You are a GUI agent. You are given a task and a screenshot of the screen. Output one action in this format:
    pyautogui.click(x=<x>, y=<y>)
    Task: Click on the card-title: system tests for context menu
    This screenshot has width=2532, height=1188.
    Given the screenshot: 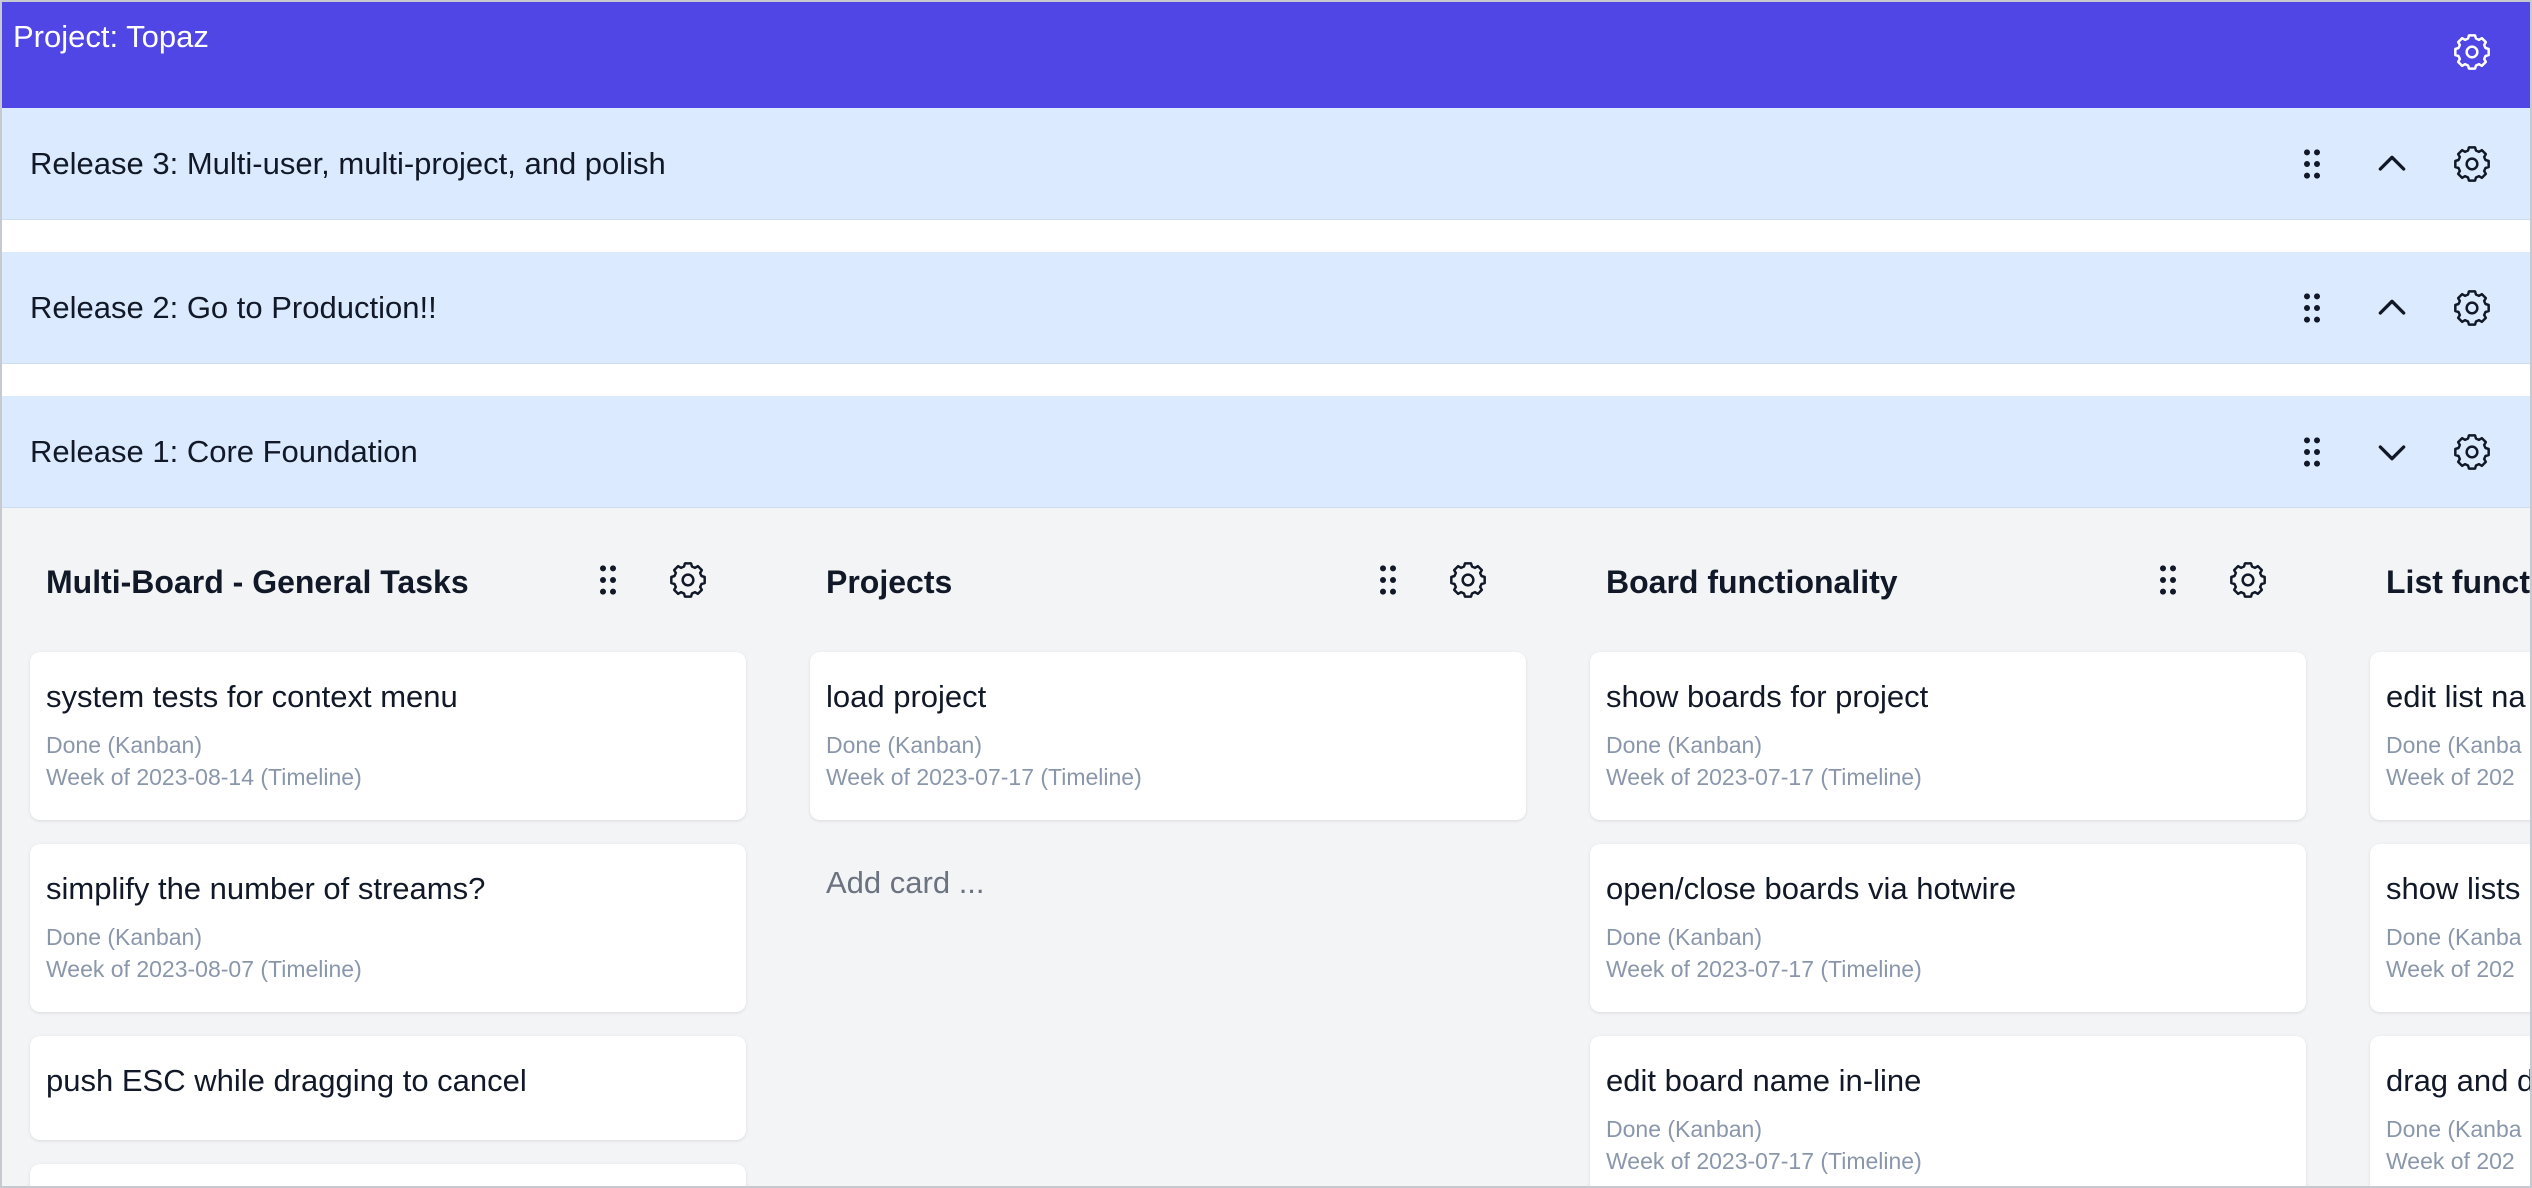 What is the action you would take?
    pyautogui.click(x=252, y=696)
    